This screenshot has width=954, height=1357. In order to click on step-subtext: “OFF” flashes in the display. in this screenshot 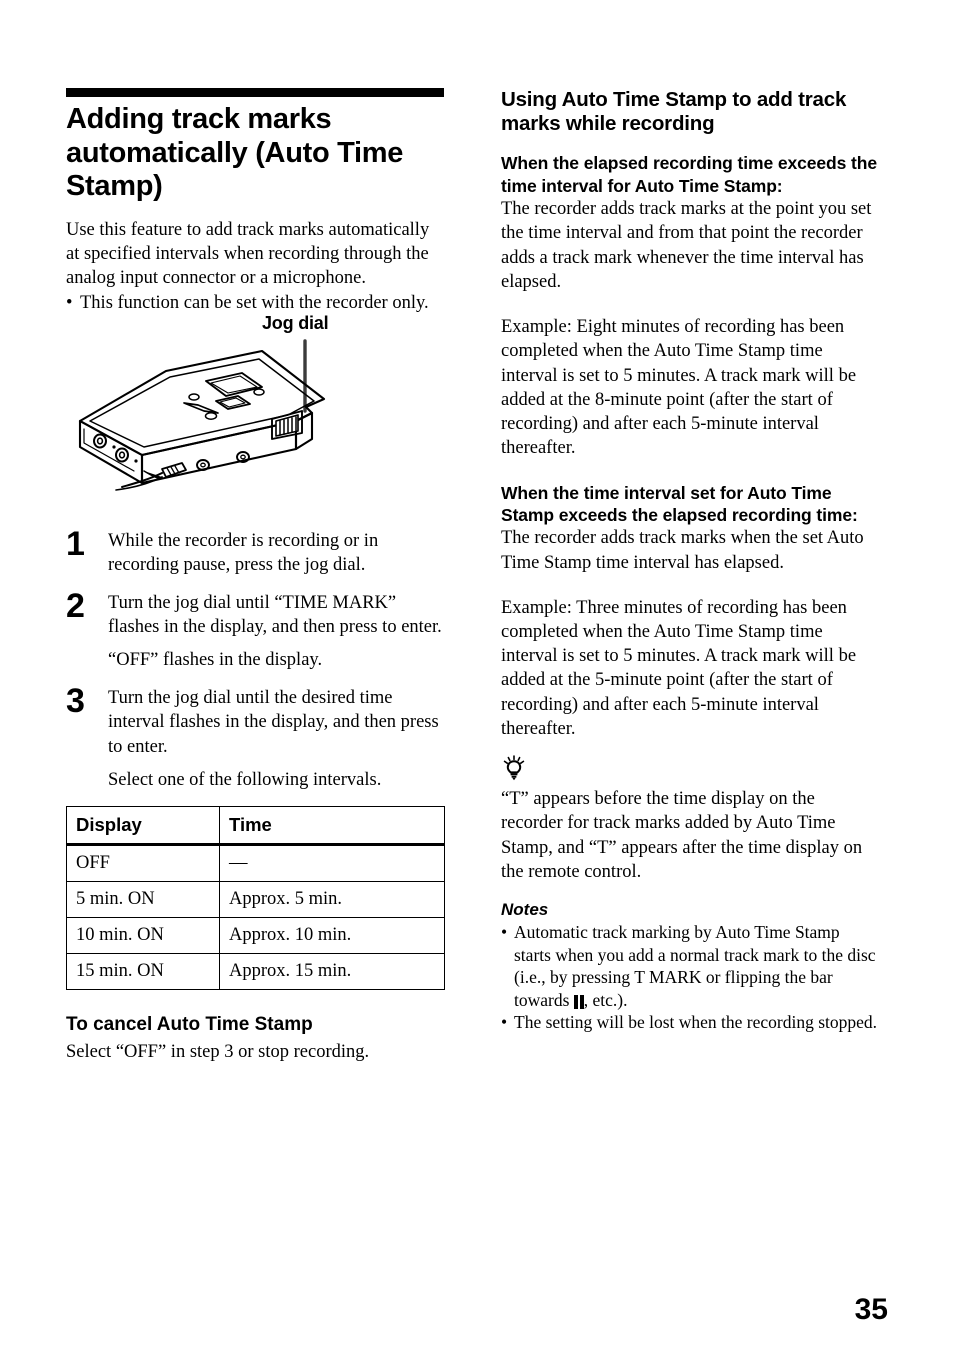, I will do `click(215, 660)`.